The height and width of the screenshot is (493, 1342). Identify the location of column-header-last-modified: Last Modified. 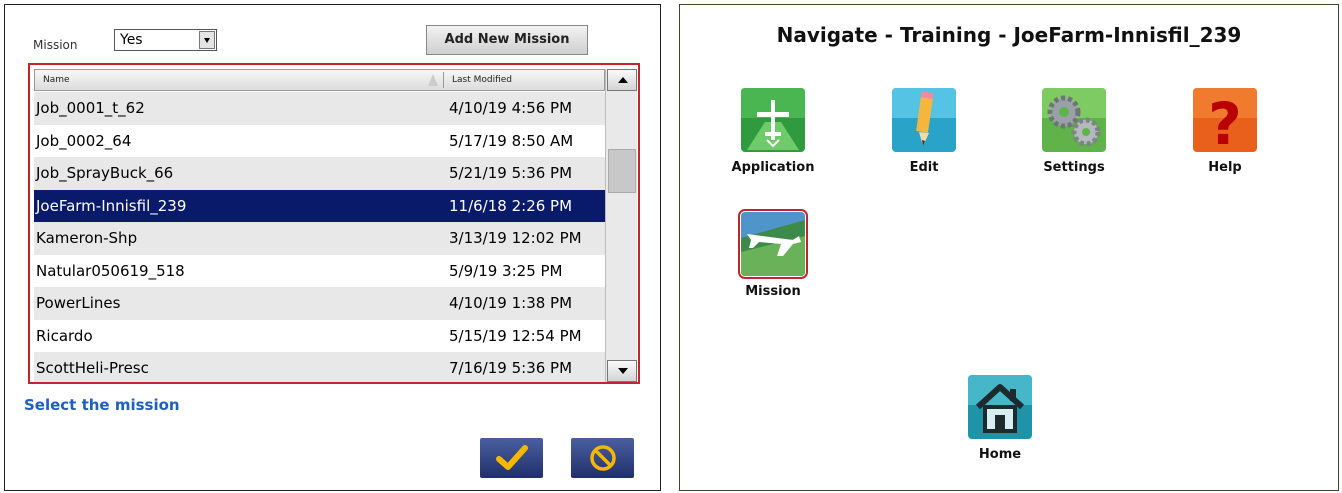
(482, 80).